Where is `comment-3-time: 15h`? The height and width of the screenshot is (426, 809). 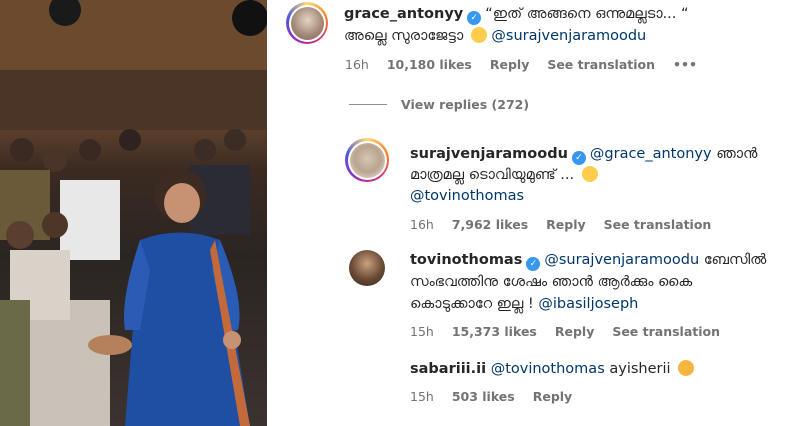
comment-3-time: 15h is located at coordinates (422, 331).